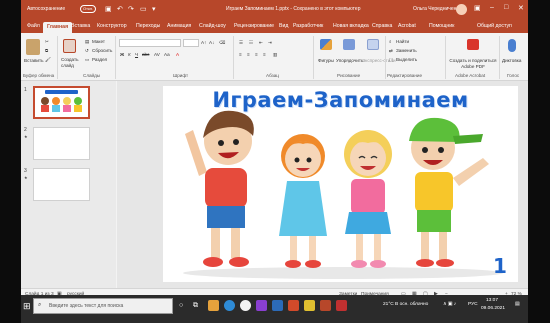  What do you see at coordinates (229, 305) in the screenshot?
I see `edge-icon` at bounding box center [229, 305].